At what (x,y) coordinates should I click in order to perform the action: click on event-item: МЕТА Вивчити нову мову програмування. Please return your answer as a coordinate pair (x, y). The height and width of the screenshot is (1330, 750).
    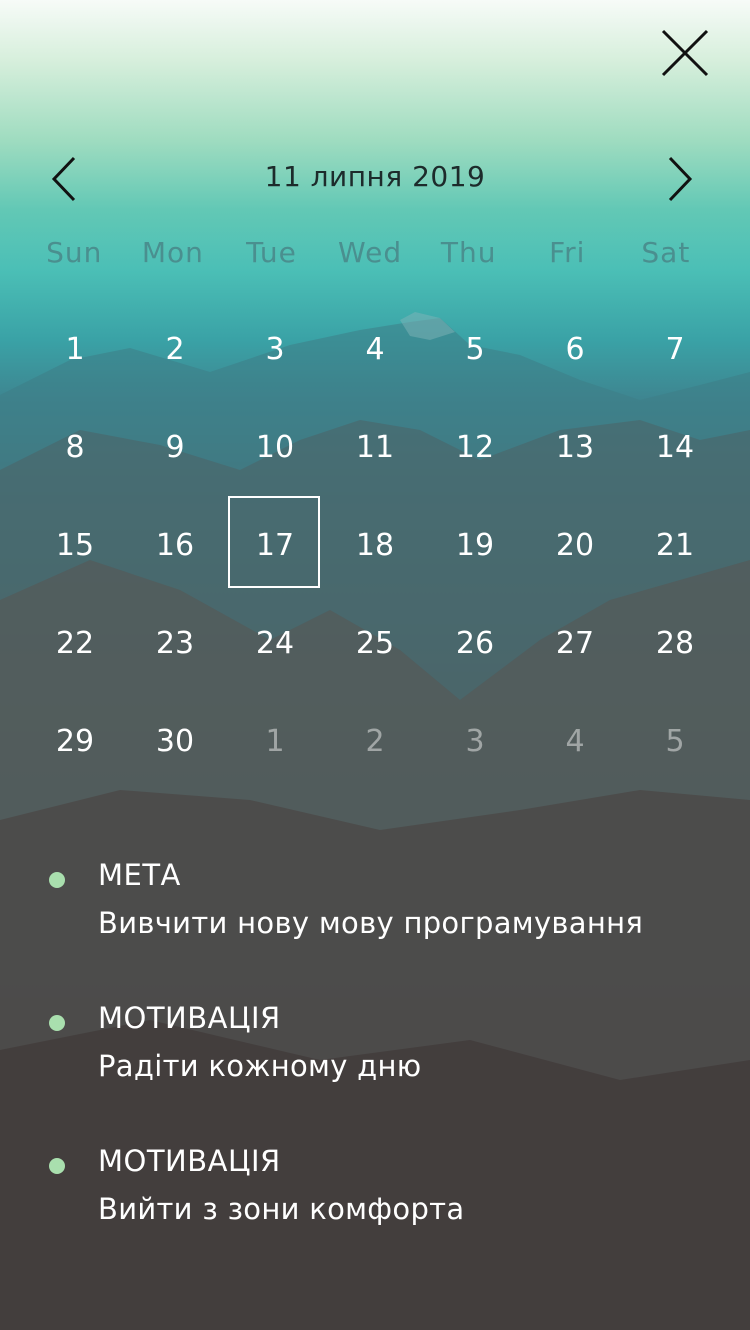
    Looking at the image, I should click on (375, 923).